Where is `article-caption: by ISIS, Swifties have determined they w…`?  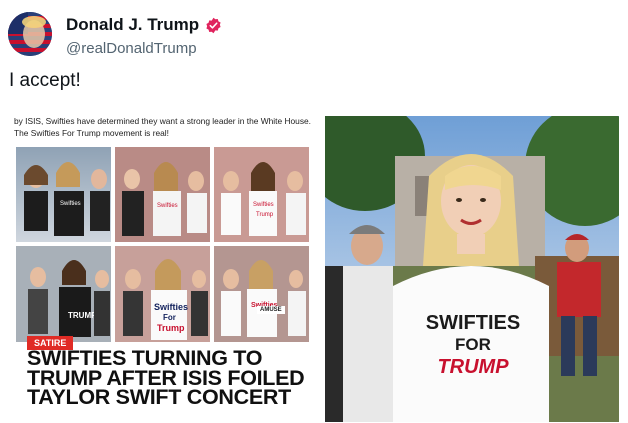
article-caption: by ISIS, Swifties have determined they w… is located at coordinates (163, 127).